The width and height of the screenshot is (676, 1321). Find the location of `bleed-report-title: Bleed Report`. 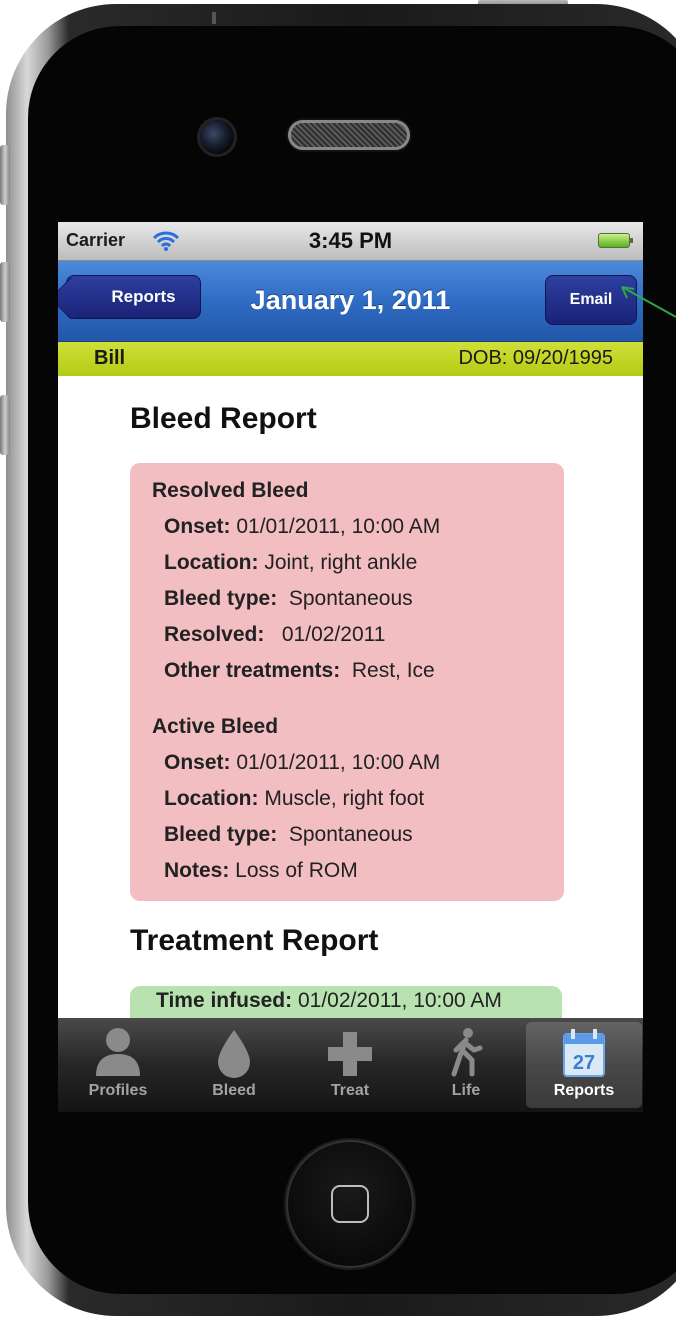

bleed-report-title: Bleed Report is located at coordinates (223, 418).